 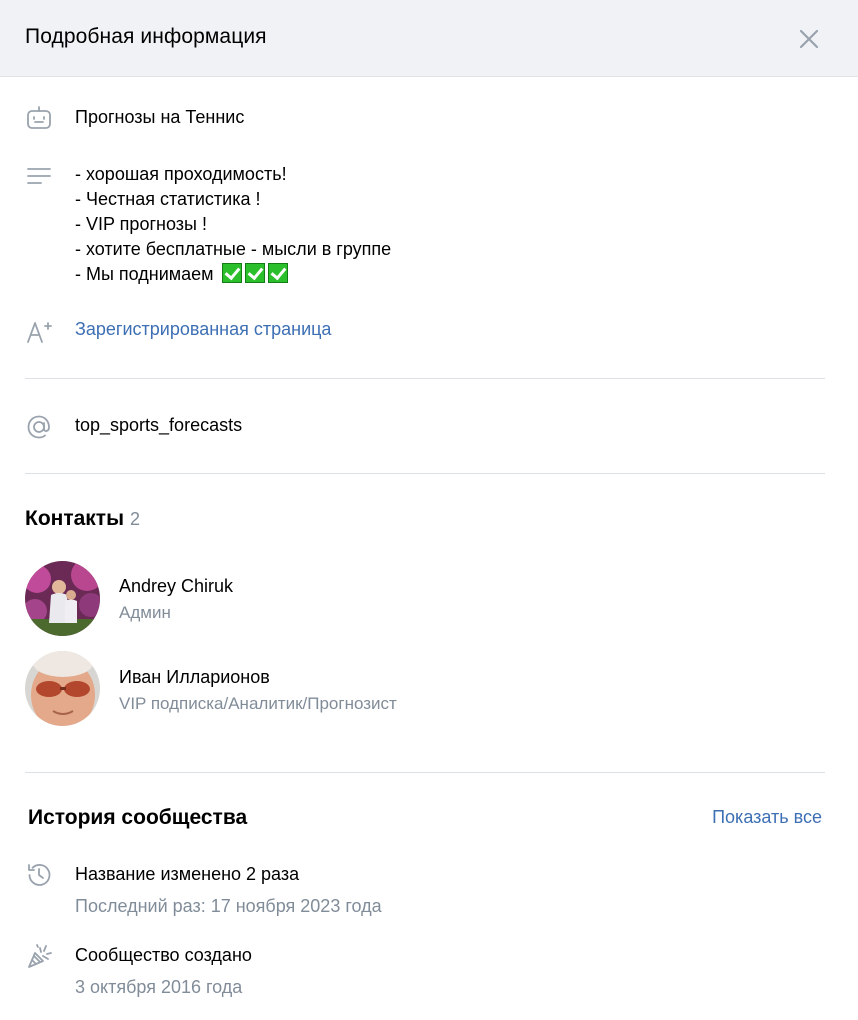 What do you see at coordinates (159, 987) in the screenshot?
I see `history-item-sub: 3 октября 2016 года` at bounding box center [159, 987].